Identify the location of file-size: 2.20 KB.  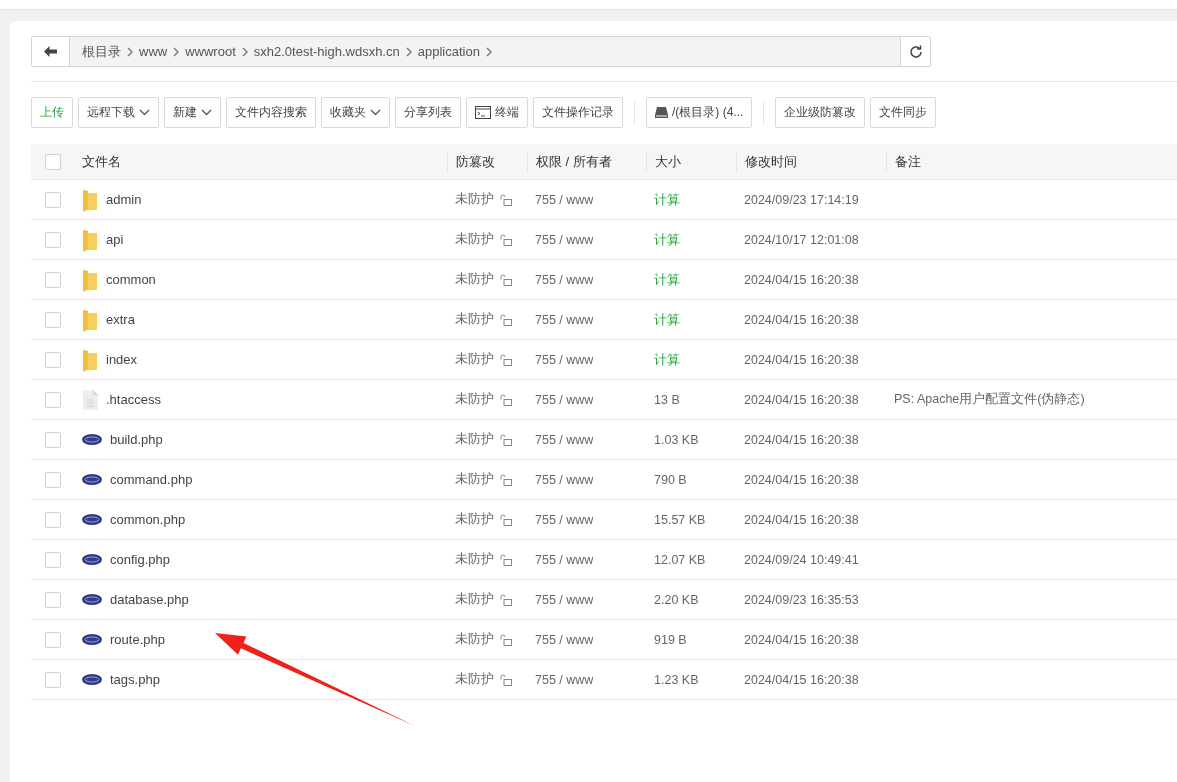
(676, 599).